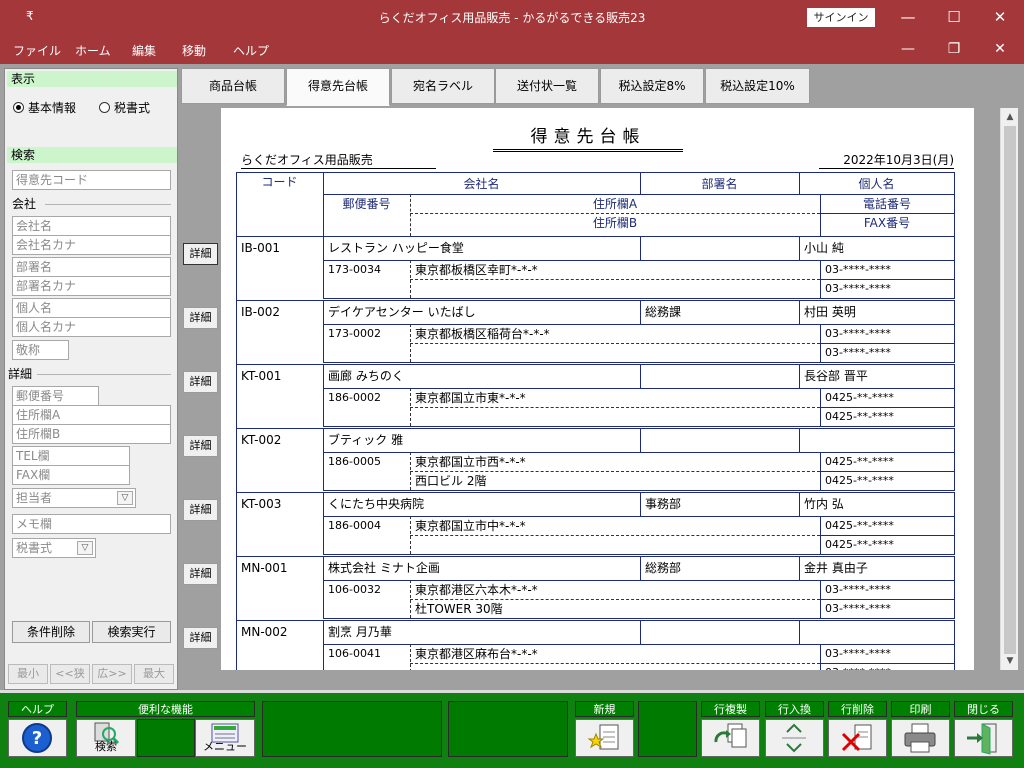 The width and height of the screenshot is (1024, 768). What do you see at coordinates (251, 50) in the screenshot?
I see `menu-help: ヘルプ` at bounding box center [251, 50].